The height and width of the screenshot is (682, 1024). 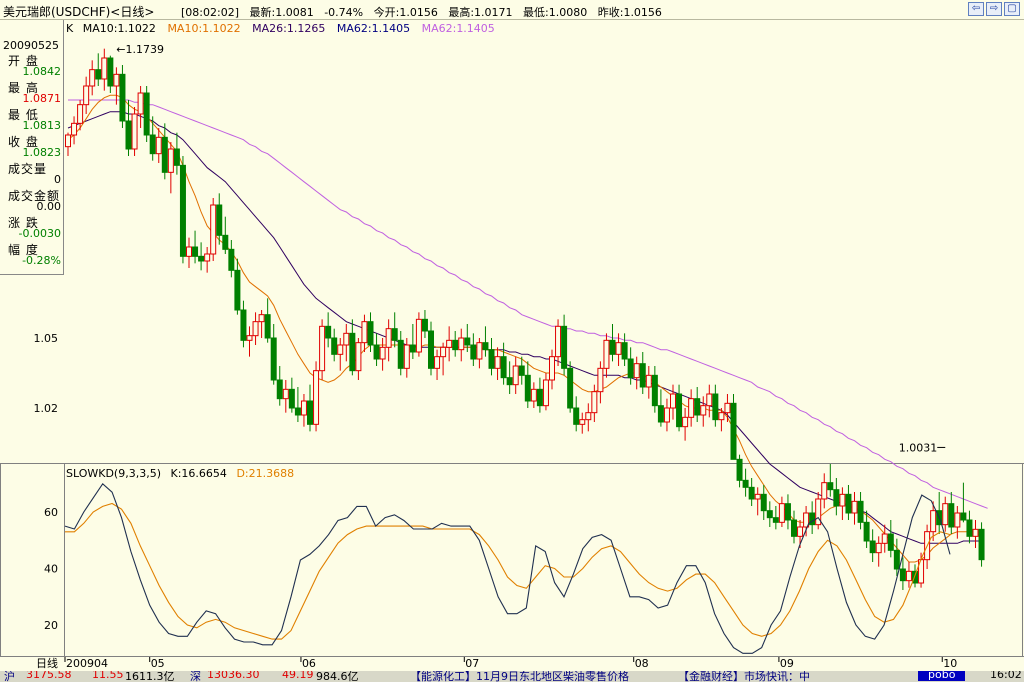 What do you see at coordinates (150, 676) in the screenshot?
I see `ticker-item: 1611.3亿` at bounding box center [150, 676].